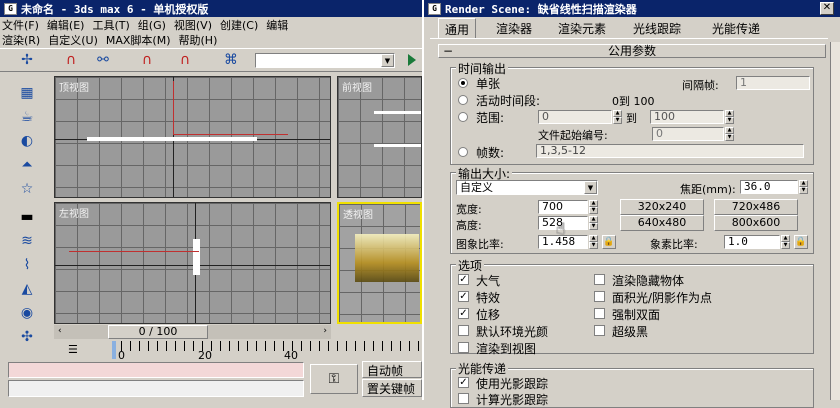 Image resolution: width=840 pixels, height=408 pixels. I want to click on time-next-icon: ›, so click(325, 331).